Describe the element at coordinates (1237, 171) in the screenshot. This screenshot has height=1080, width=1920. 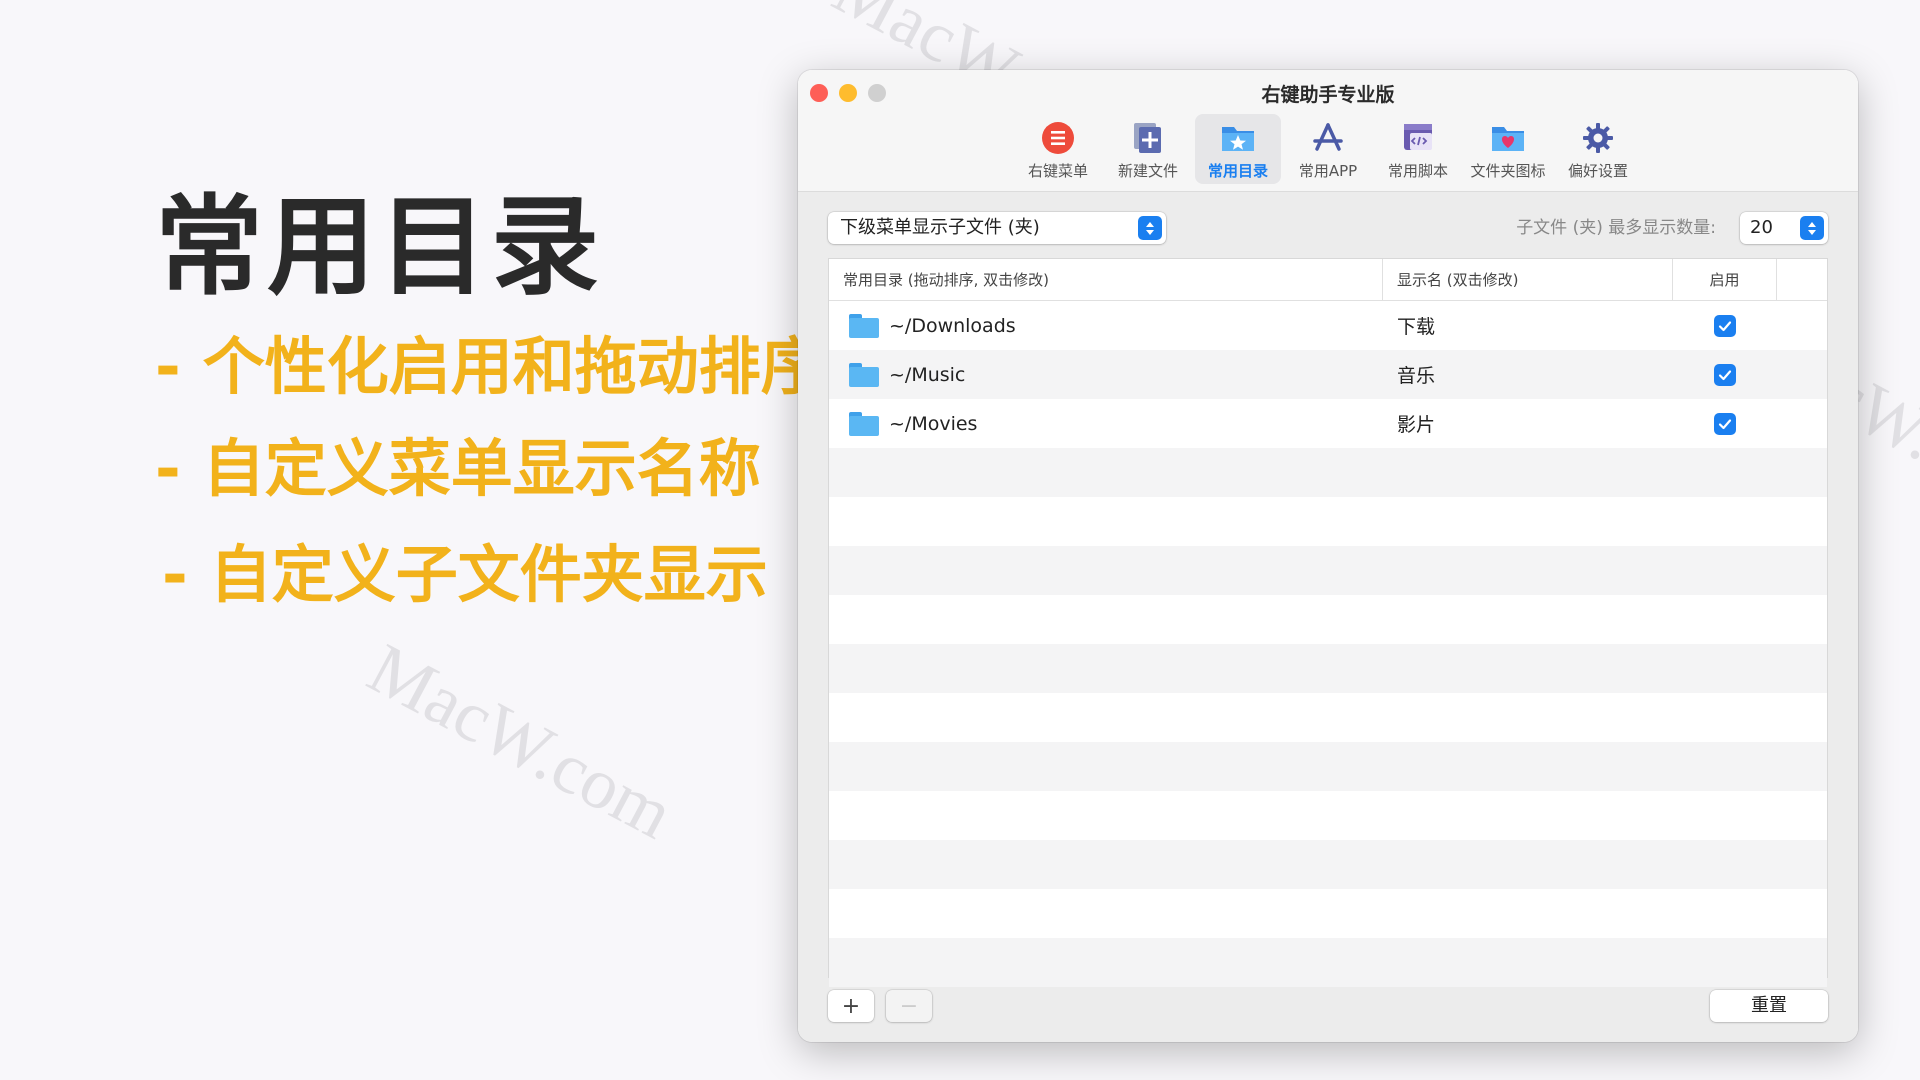
I see `tab-label: 常用目录` at that location.